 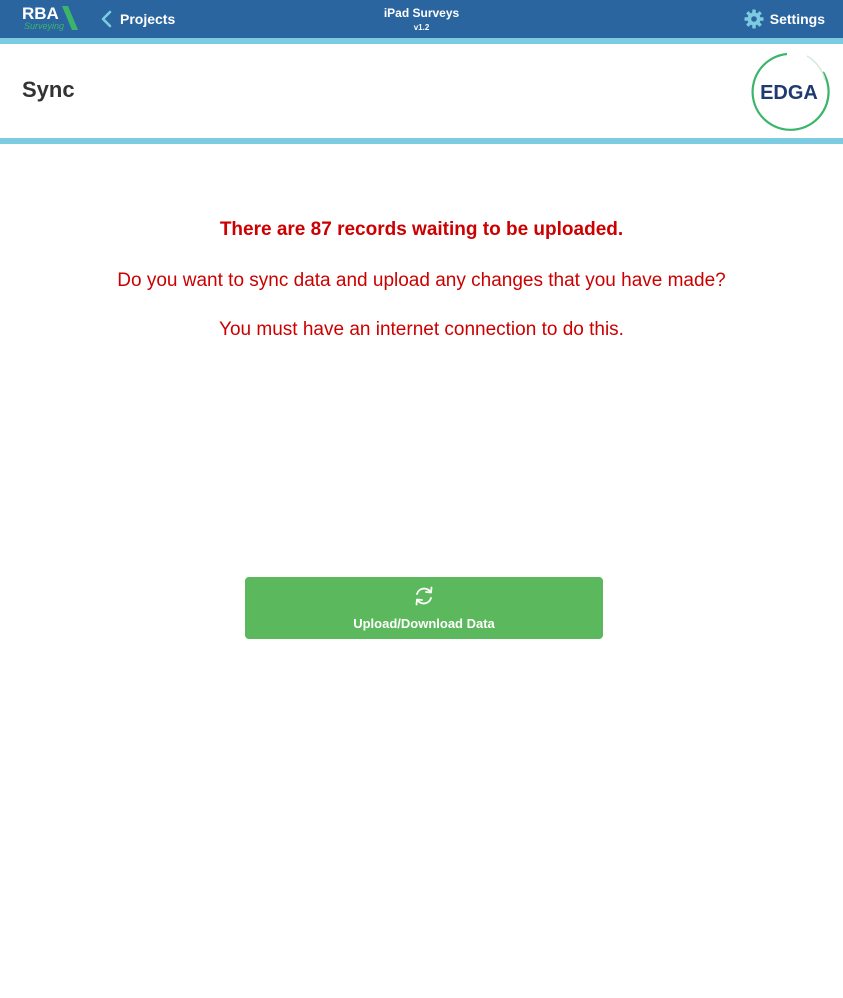 What do you see at coordinates (148, 19) in the screenshot?
I see `back-button-label: Projects` at bounding box center [148, 19].